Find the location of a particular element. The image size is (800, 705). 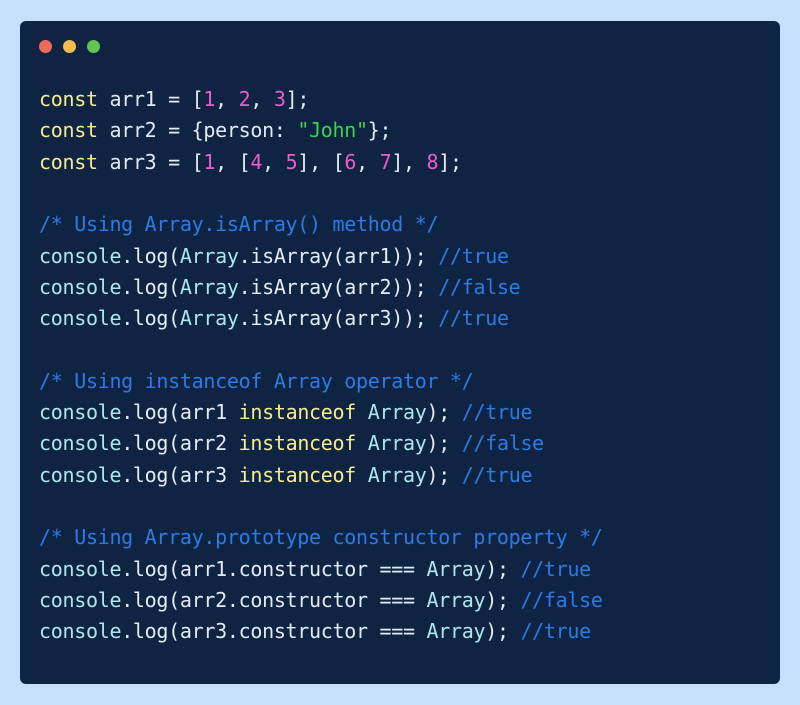

code-token-number: 2 is located at coordinates (244, 99).